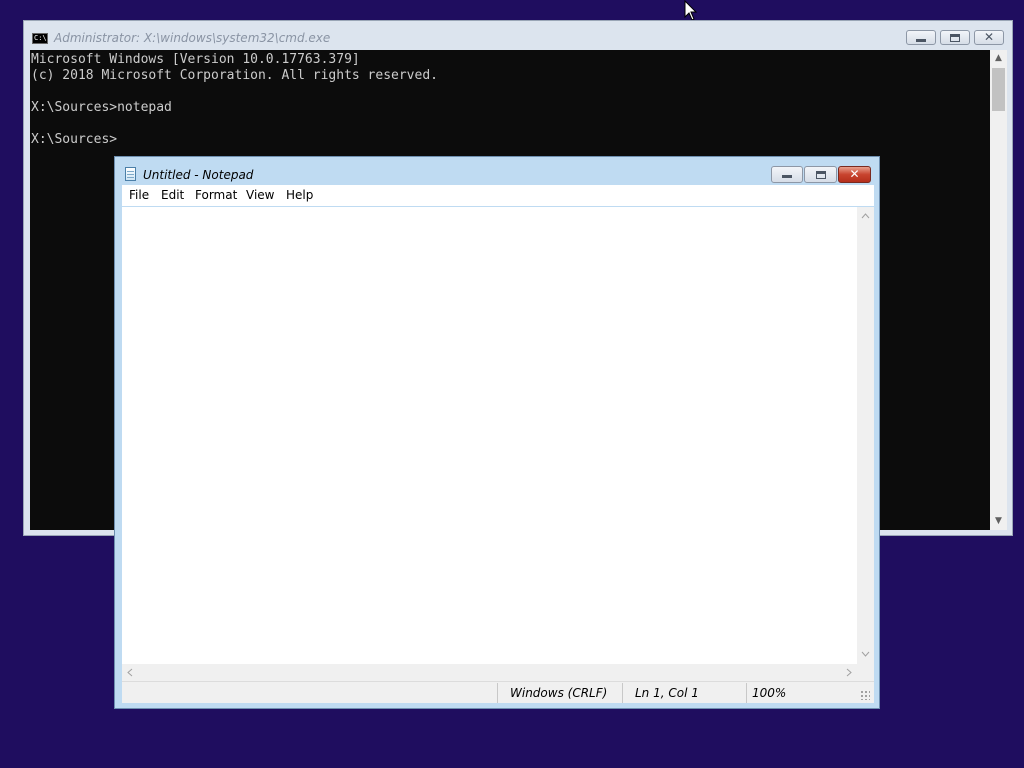 The image size is (1024, 768). I want to click on cmd-scrollbar-thumb, so click(998, 89).